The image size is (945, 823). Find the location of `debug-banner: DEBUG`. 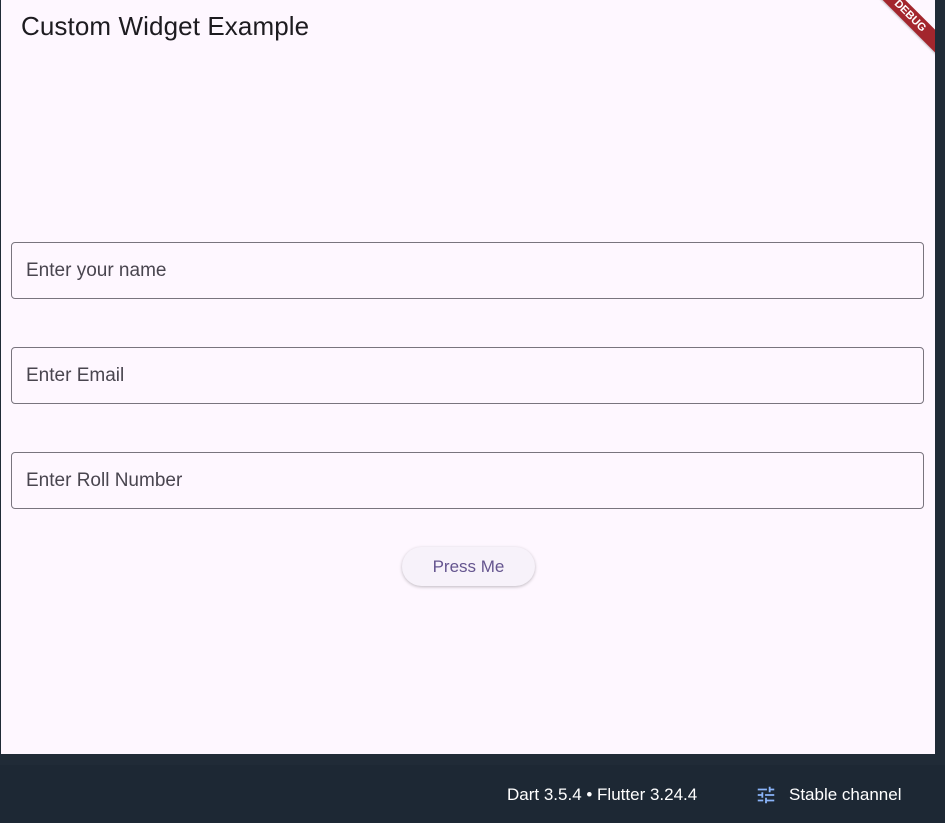

debug-banner: DEBUG is located at coordinates (898, 32).